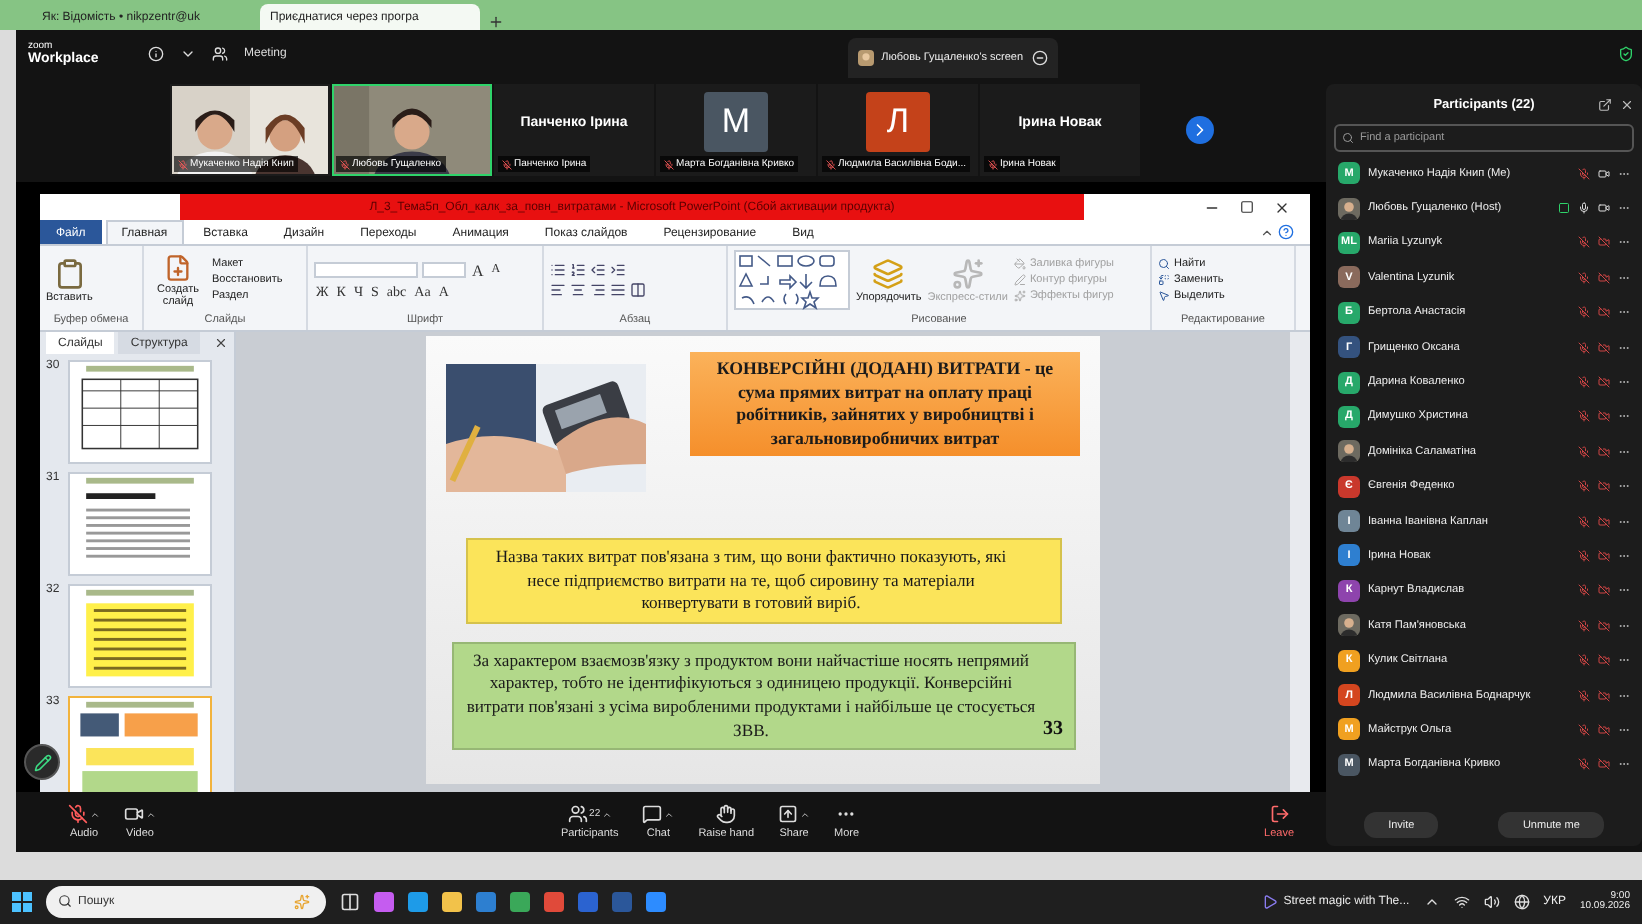  I want to click on scrollbar, so click(1300, 562).